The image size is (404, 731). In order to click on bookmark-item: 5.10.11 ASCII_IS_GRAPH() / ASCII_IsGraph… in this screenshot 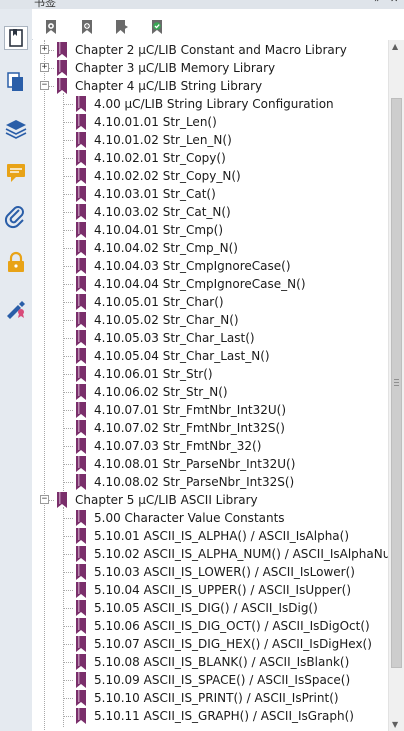, I will do `click(210, 716)`.